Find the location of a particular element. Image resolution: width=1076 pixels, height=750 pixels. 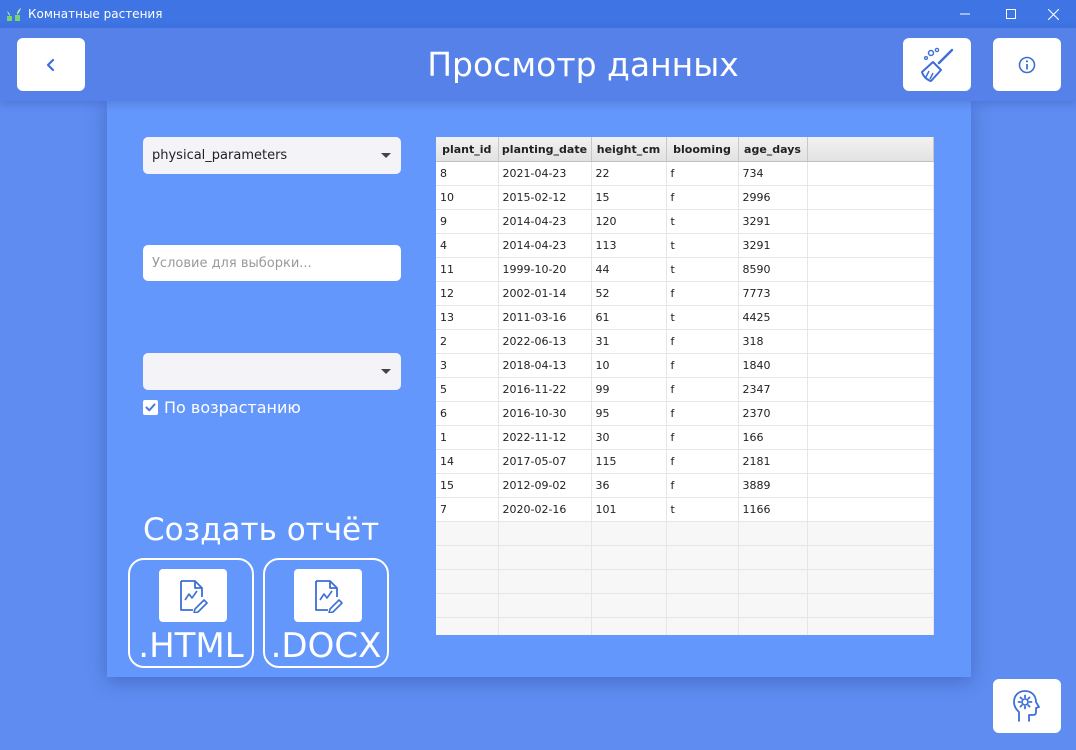

table-cell-planting_date: 1999-10-20 is located at coordinates (545, 269).